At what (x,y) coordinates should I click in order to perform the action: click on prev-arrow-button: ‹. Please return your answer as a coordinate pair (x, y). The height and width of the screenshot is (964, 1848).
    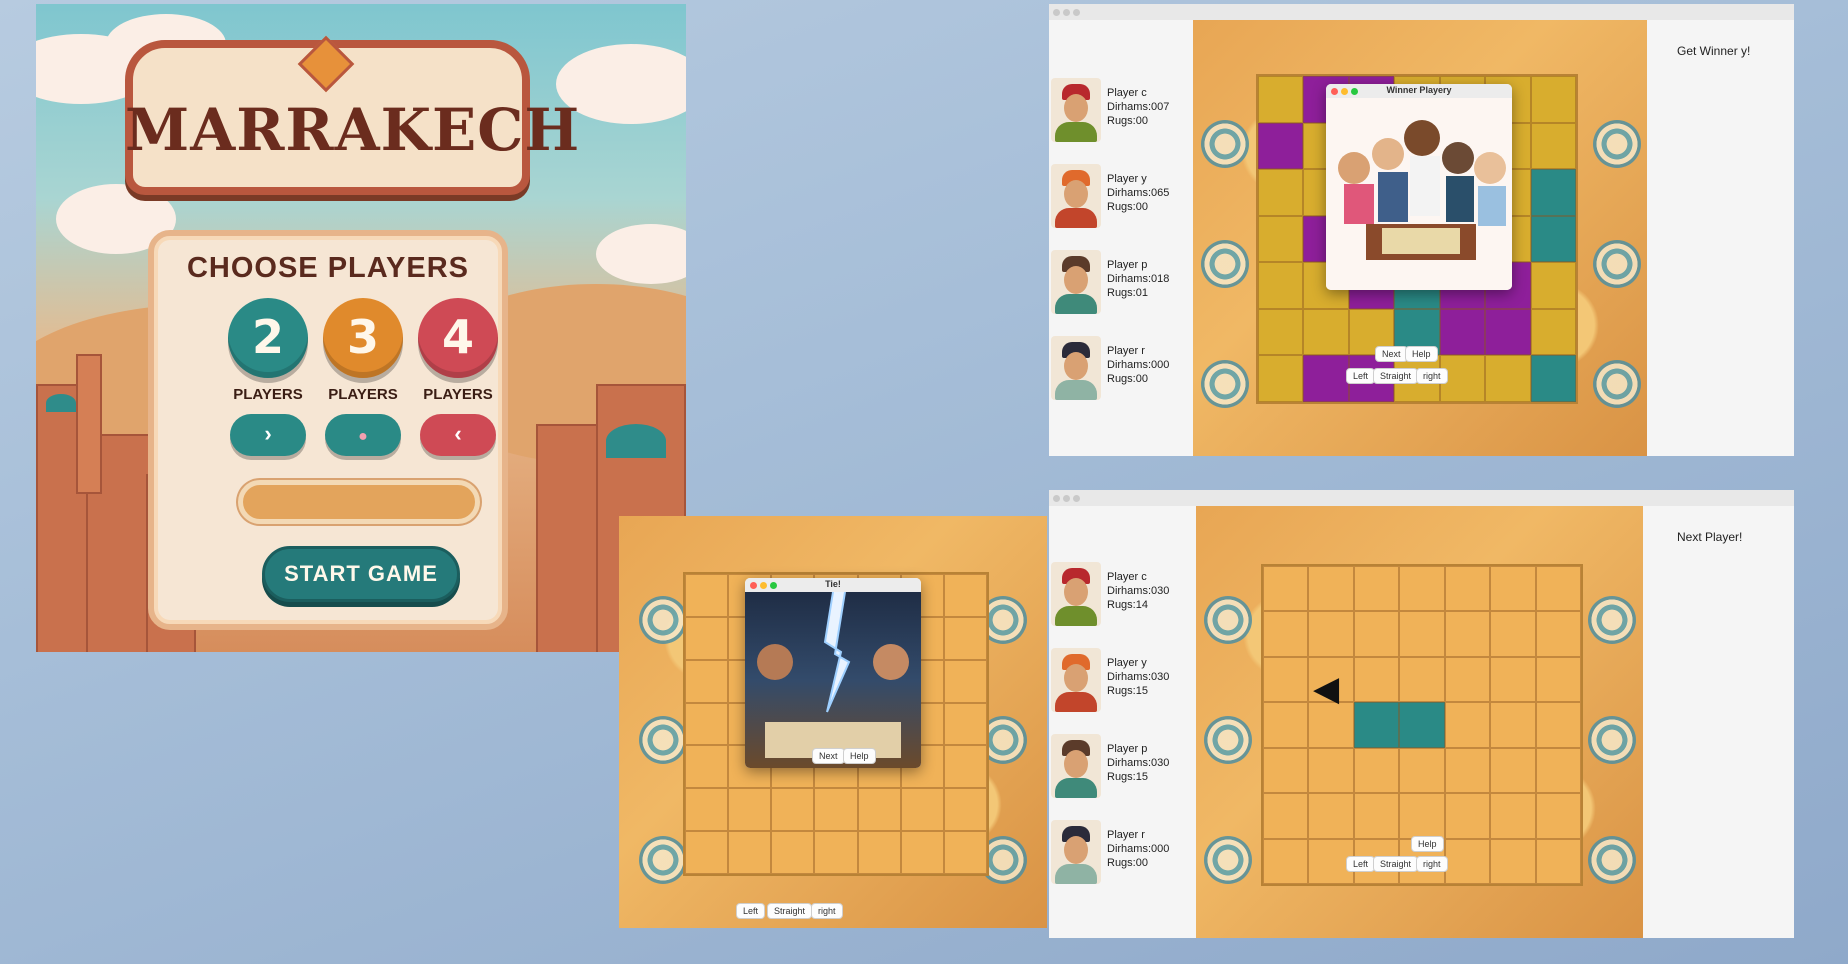
    Looking at the image, I should click on (458, 435).